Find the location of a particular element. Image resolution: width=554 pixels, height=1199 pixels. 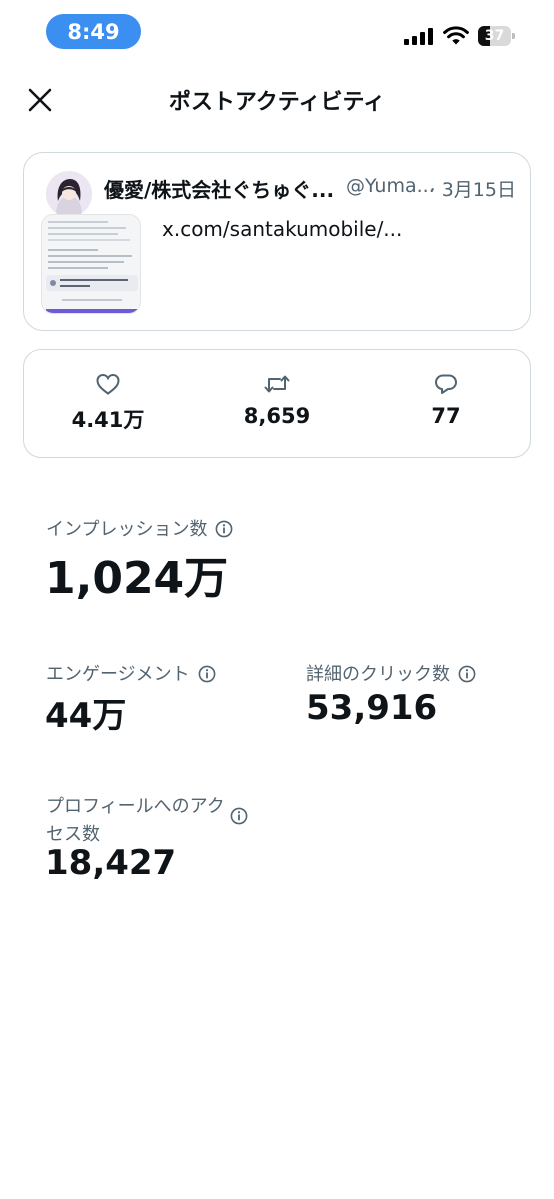

impressions-value: 1,024万 is located at coordinates (137, 578).